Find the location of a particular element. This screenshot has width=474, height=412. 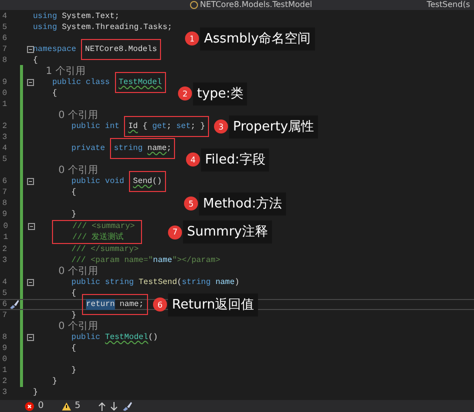

member-dropdown: TestSend(s is located at coordinates (448, 5).